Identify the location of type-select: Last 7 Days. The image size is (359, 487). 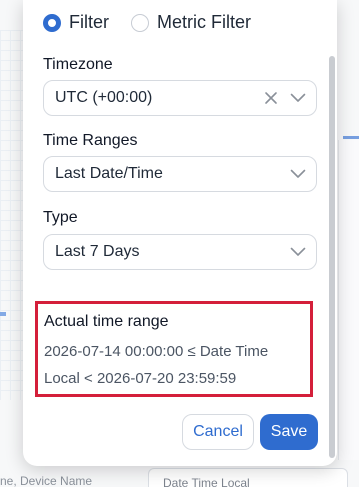
(180, 252).